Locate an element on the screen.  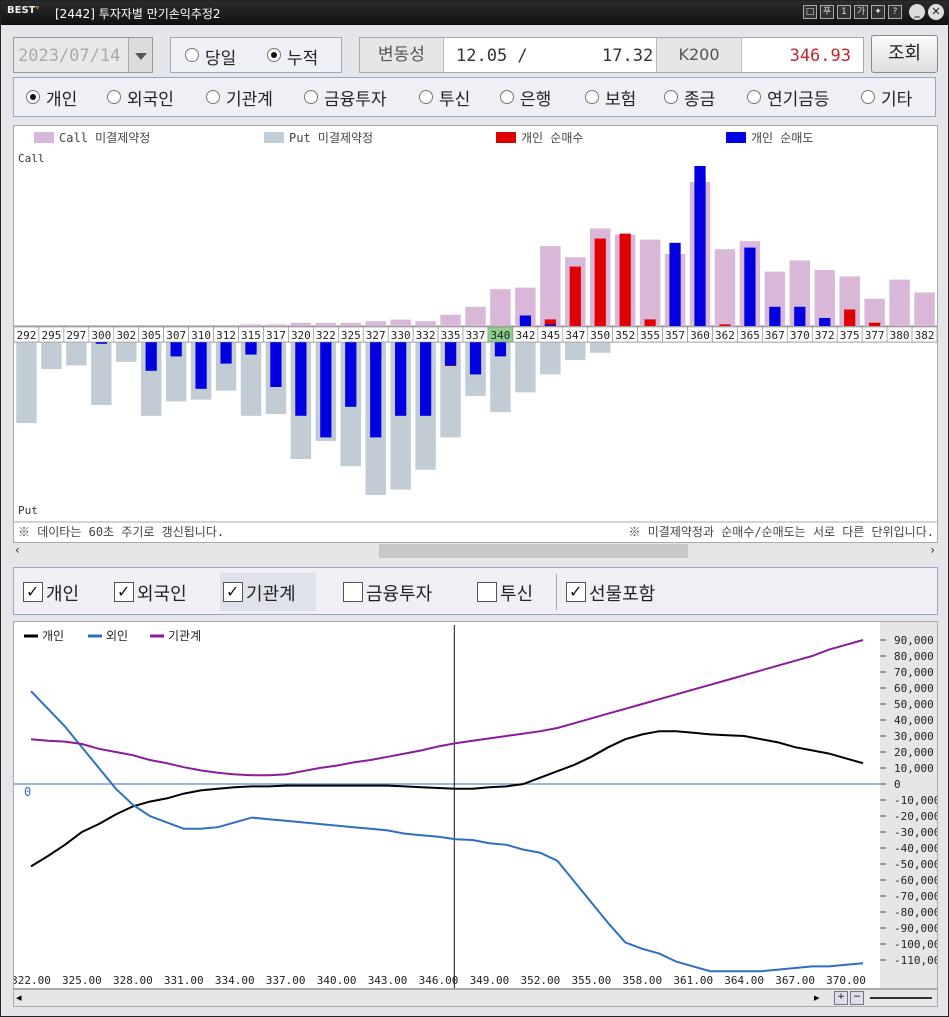
strike-label: 330 is located at coordinates (401, 335).